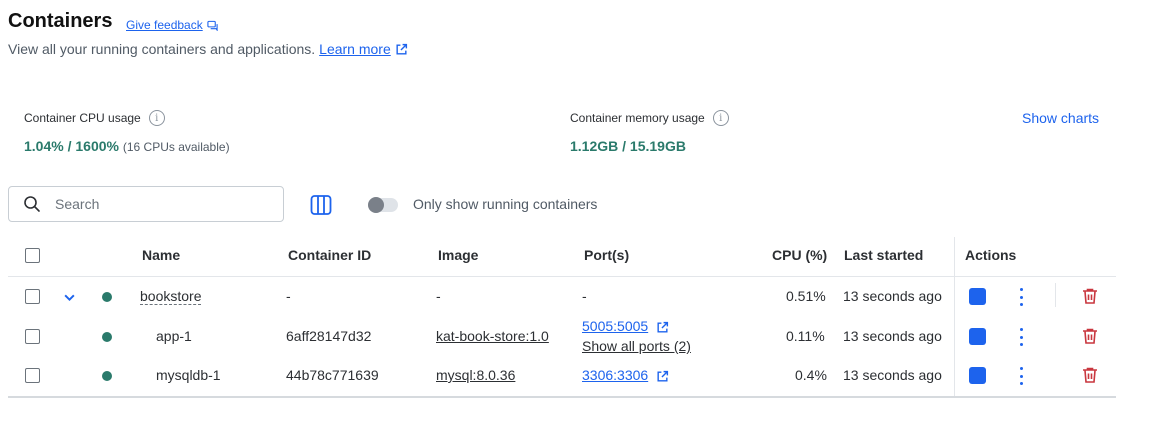 This screenshot has width=1152, height=445. What do you see at coordinates (355, 49) in the screenshot?
I see `learn-more-link: Learn more` at bounding box center [355, 49].